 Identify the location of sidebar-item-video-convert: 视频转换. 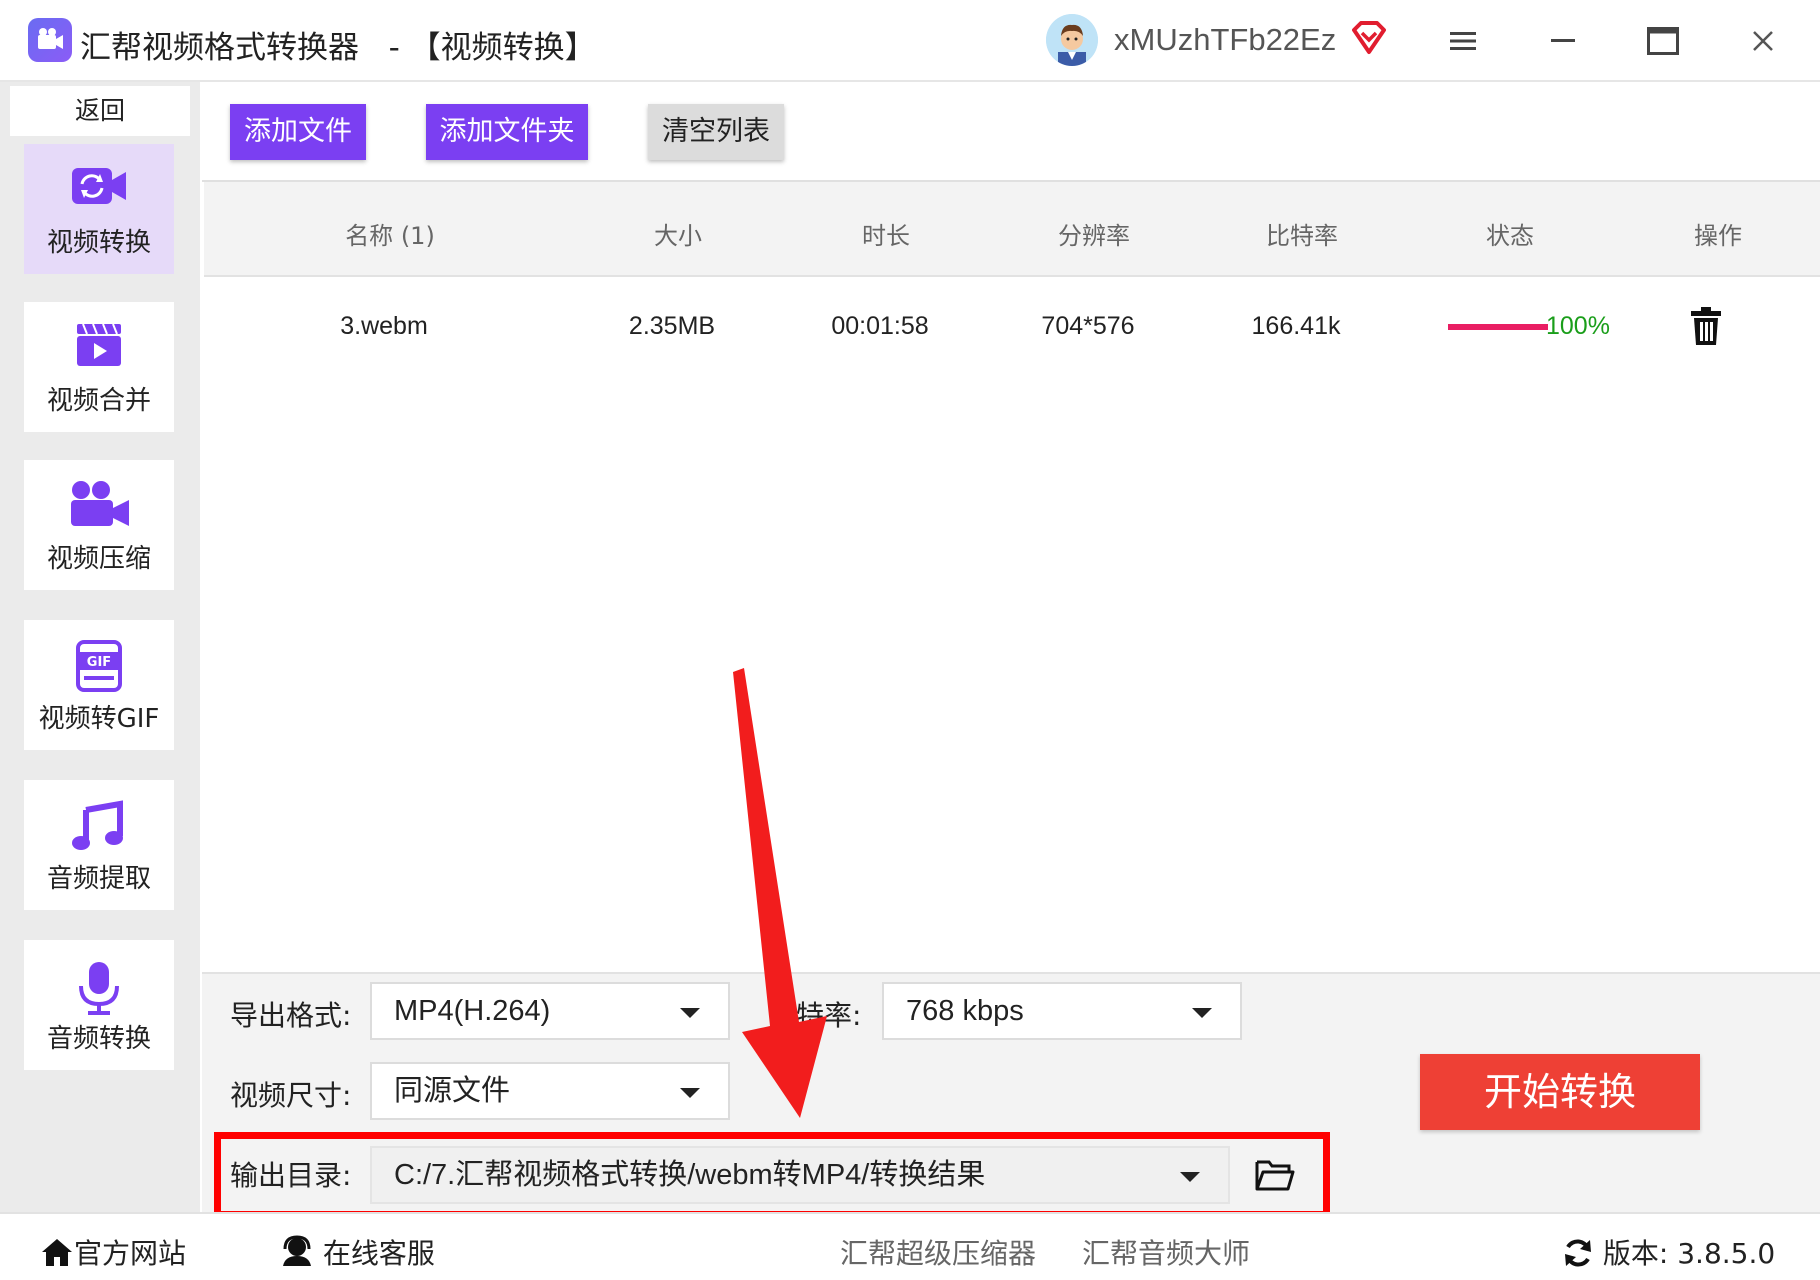
(99, 209).